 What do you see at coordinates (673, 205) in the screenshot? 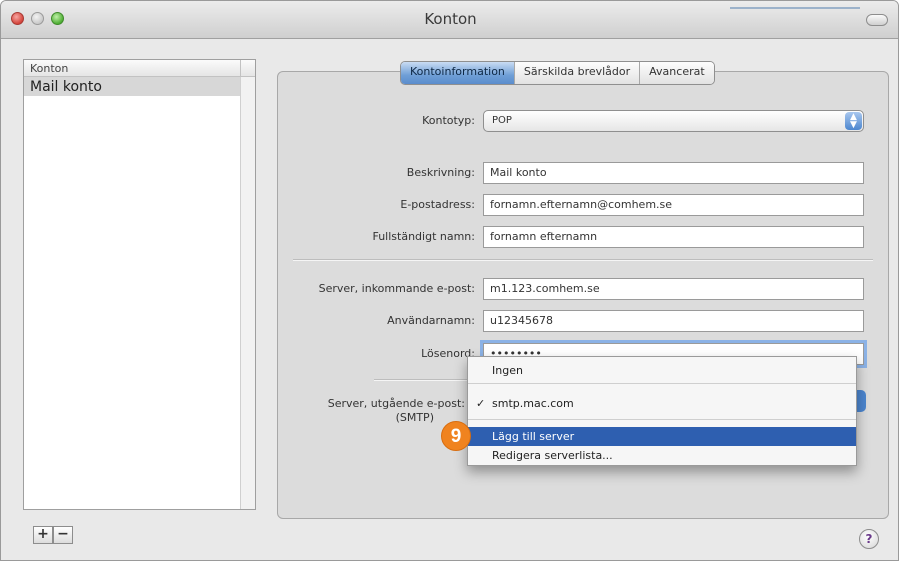
I see `email-field: fornamn.efternamn@comhem.se` at bounding box center [673, 205].